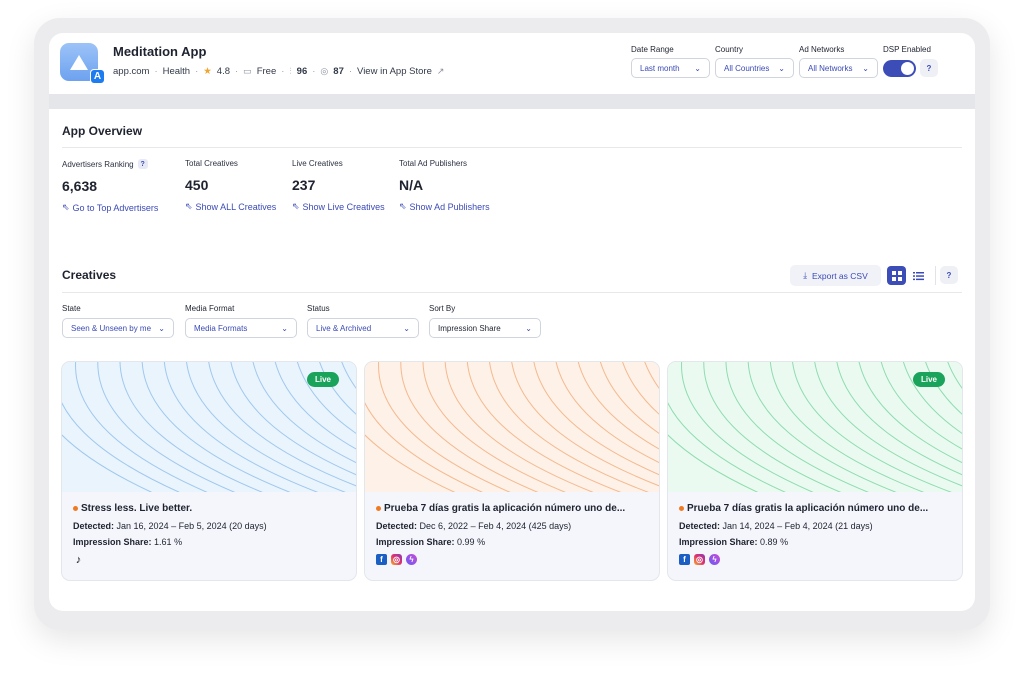 This screenshot has height=677, width=1024. I want to click on stat-value: 237, so click(304, 185).